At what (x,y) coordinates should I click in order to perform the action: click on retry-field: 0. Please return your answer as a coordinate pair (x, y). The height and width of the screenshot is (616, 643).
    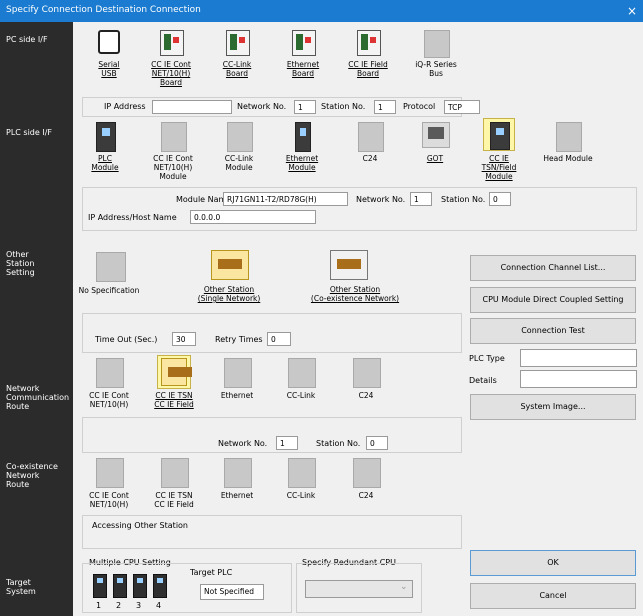
    Looking at the image, I should click on (279, 339).